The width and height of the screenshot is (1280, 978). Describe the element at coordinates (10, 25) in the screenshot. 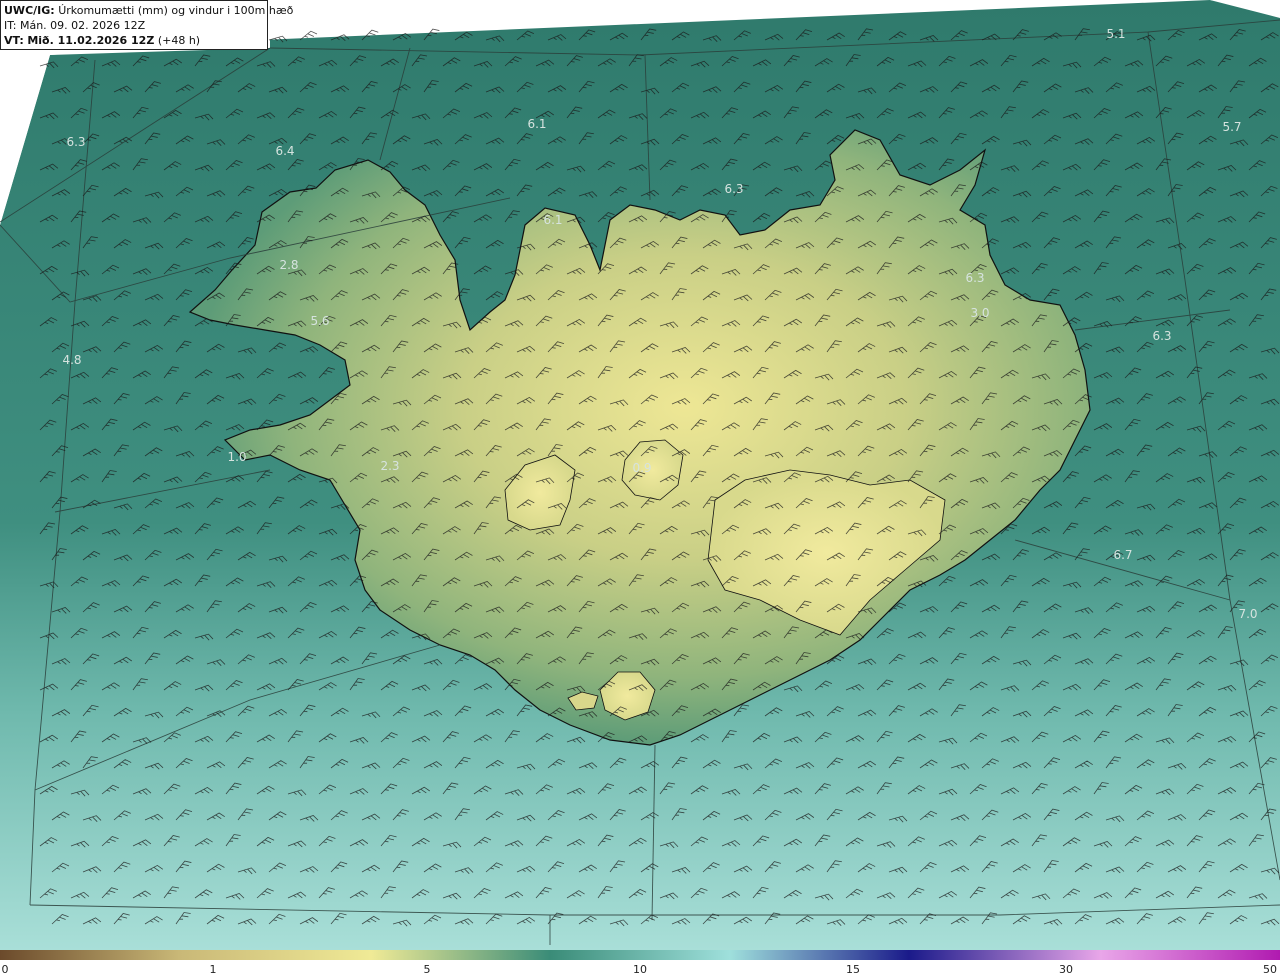

I see `init-time-prefix: IT:` at that location.